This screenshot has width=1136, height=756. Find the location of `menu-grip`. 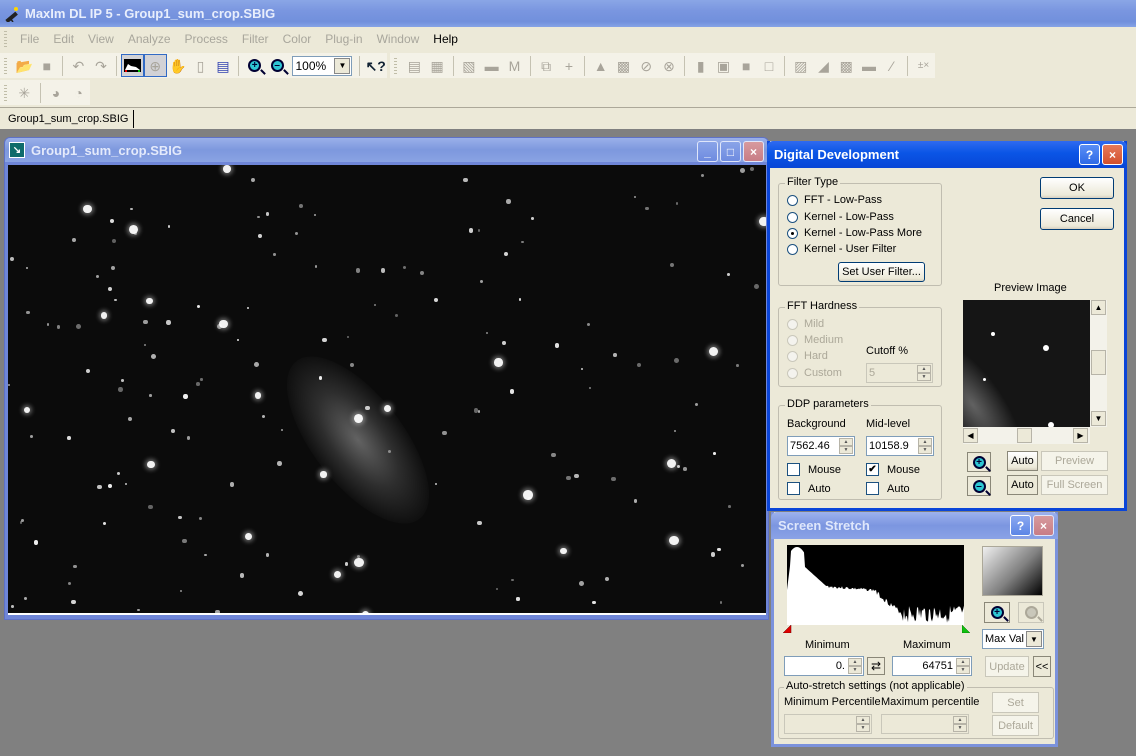

menu-grip is located at coordinates (5, 39).